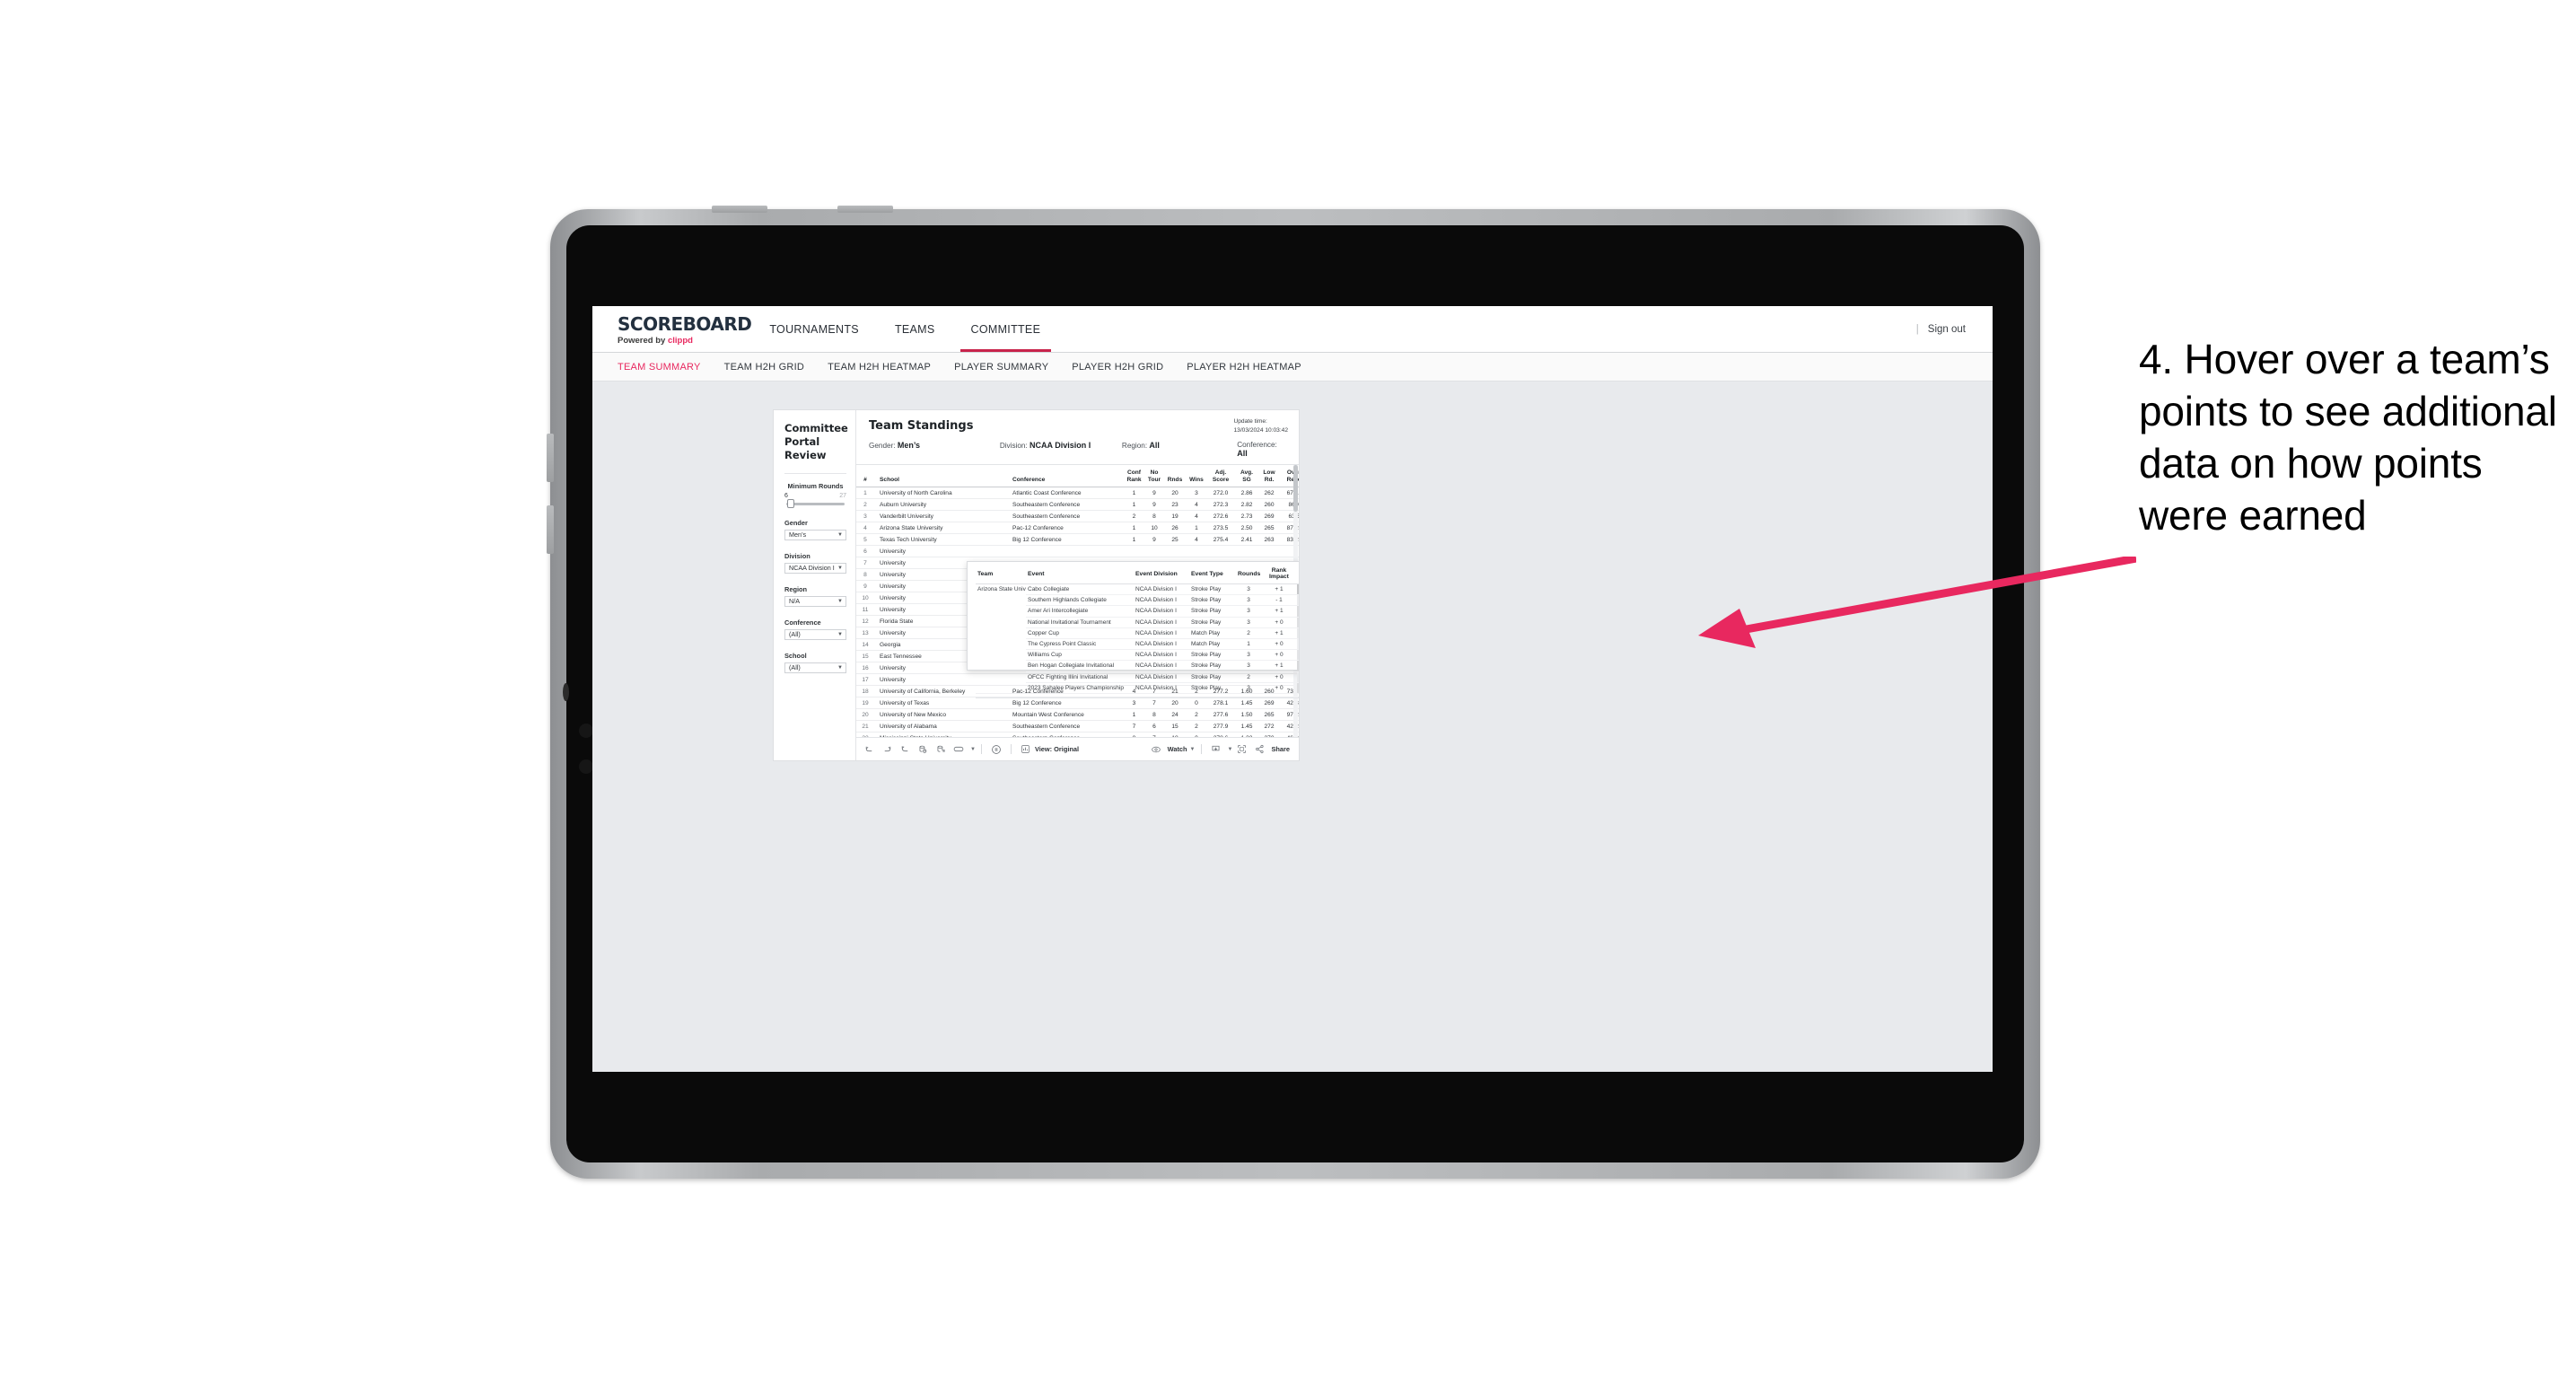 The image size is (2576, 1386). I want to click on nav-item-teams: TEAMS, so click(915, 329).